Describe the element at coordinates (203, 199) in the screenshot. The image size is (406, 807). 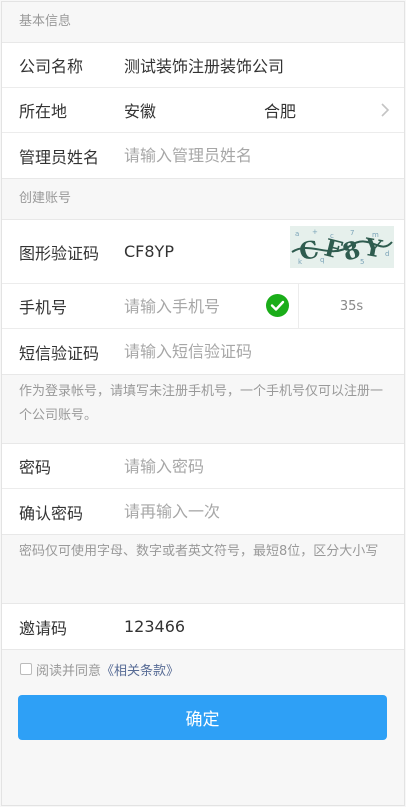
I see `section-create-account: 创建账号` at that location.